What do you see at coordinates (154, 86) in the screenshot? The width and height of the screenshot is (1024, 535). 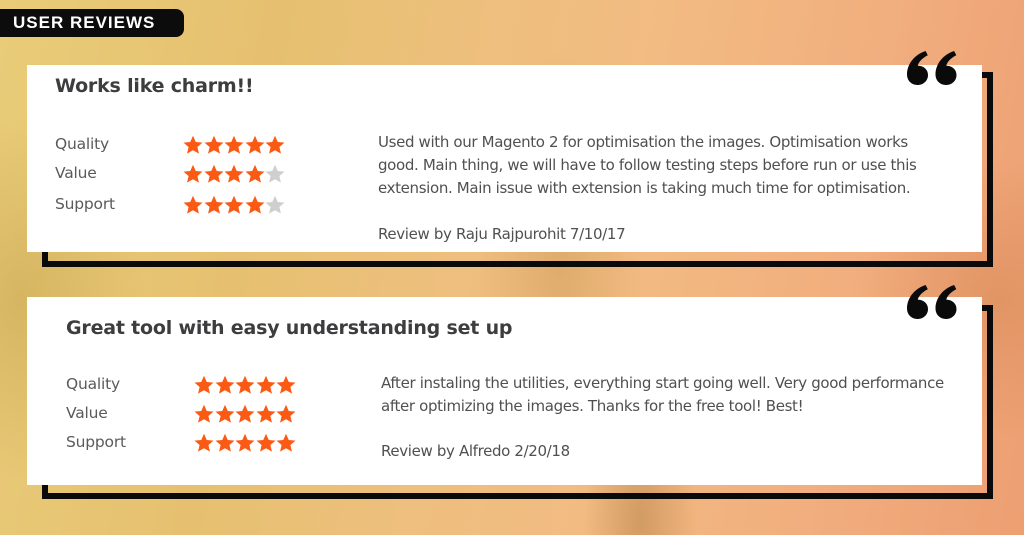 I see `review-title: Works like charm!!` at bounding box center [154, 86].